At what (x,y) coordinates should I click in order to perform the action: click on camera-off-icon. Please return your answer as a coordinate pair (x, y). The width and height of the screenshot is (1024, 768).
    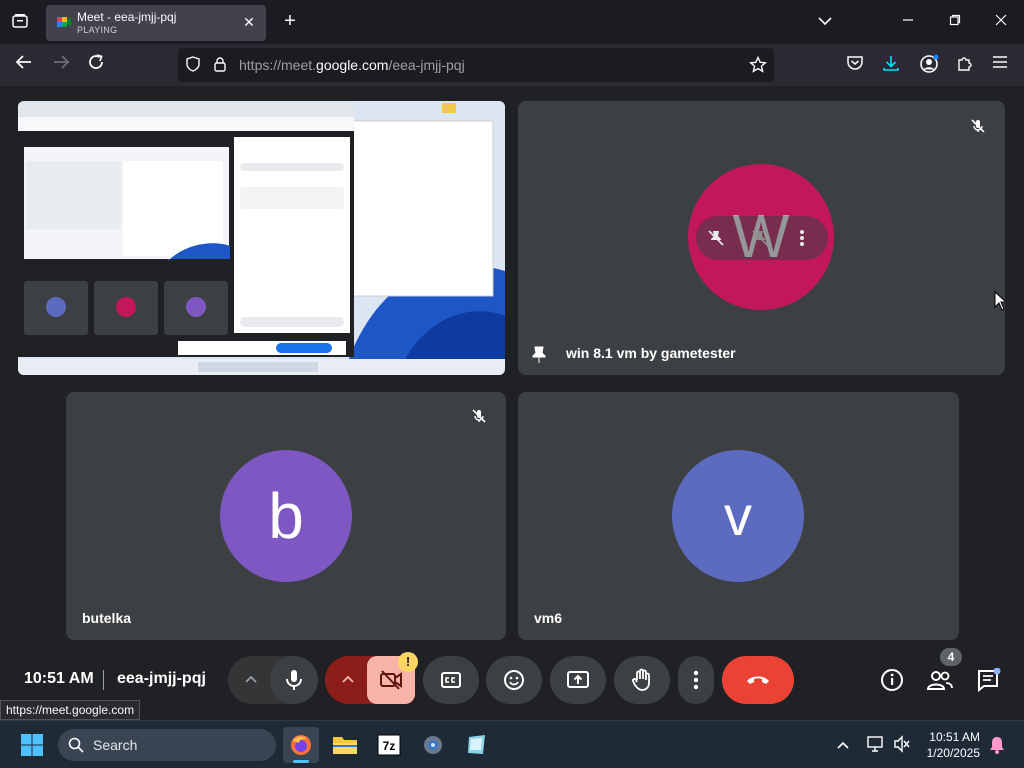
    Looking at the image, I should click on (391, 680).